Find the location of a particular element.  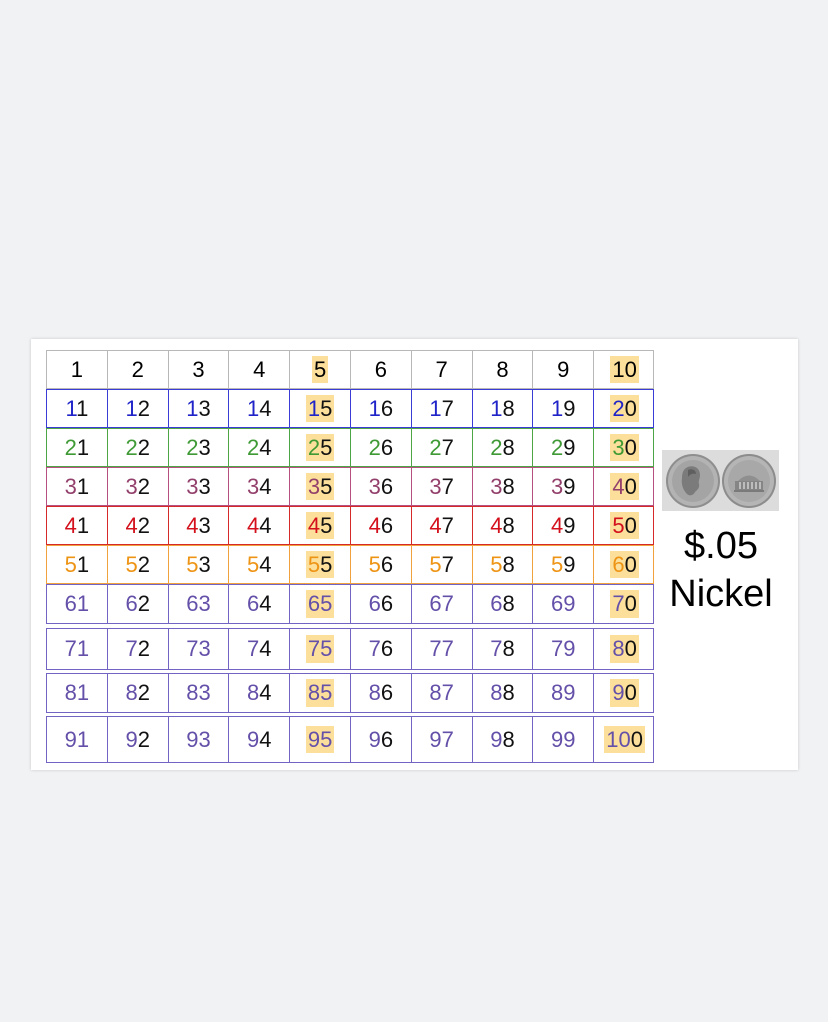

number-text: 78 is located at coordinates (502, 649).